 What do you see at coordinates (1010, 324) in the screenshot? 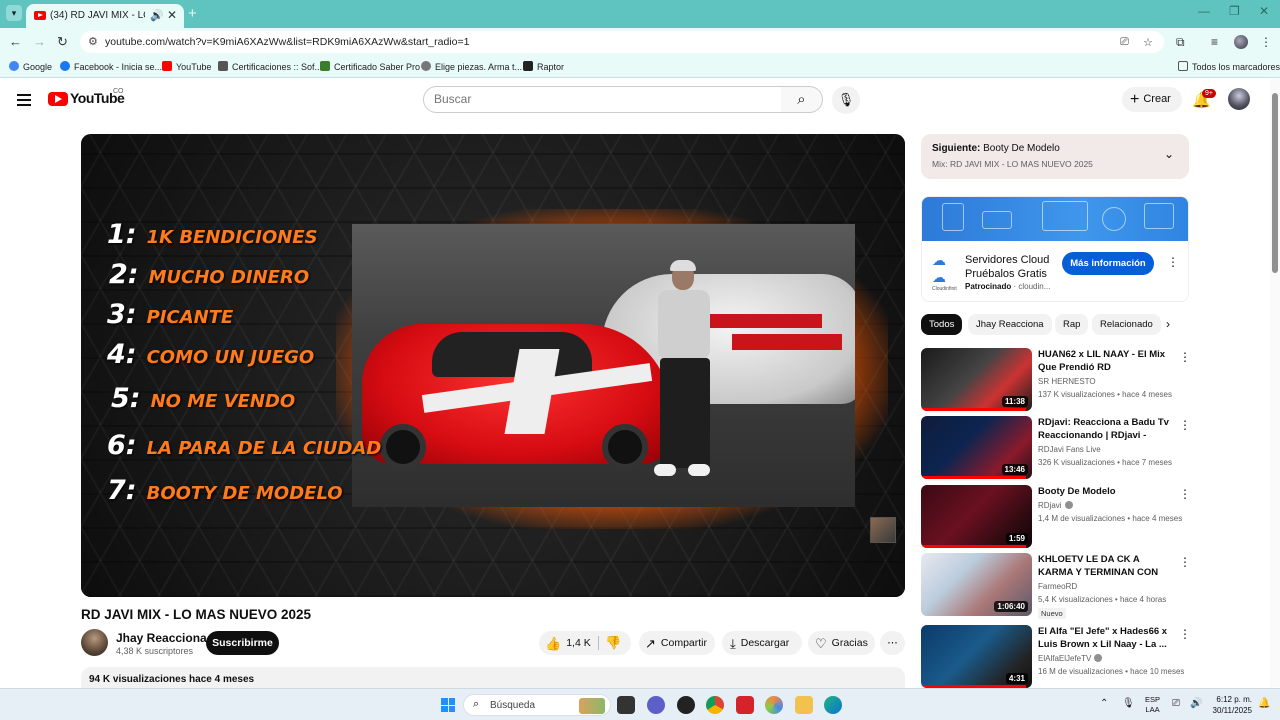
I see `chip-jhay-reacciona: Jhay Reacciona` at bounding box center [1010, 324].